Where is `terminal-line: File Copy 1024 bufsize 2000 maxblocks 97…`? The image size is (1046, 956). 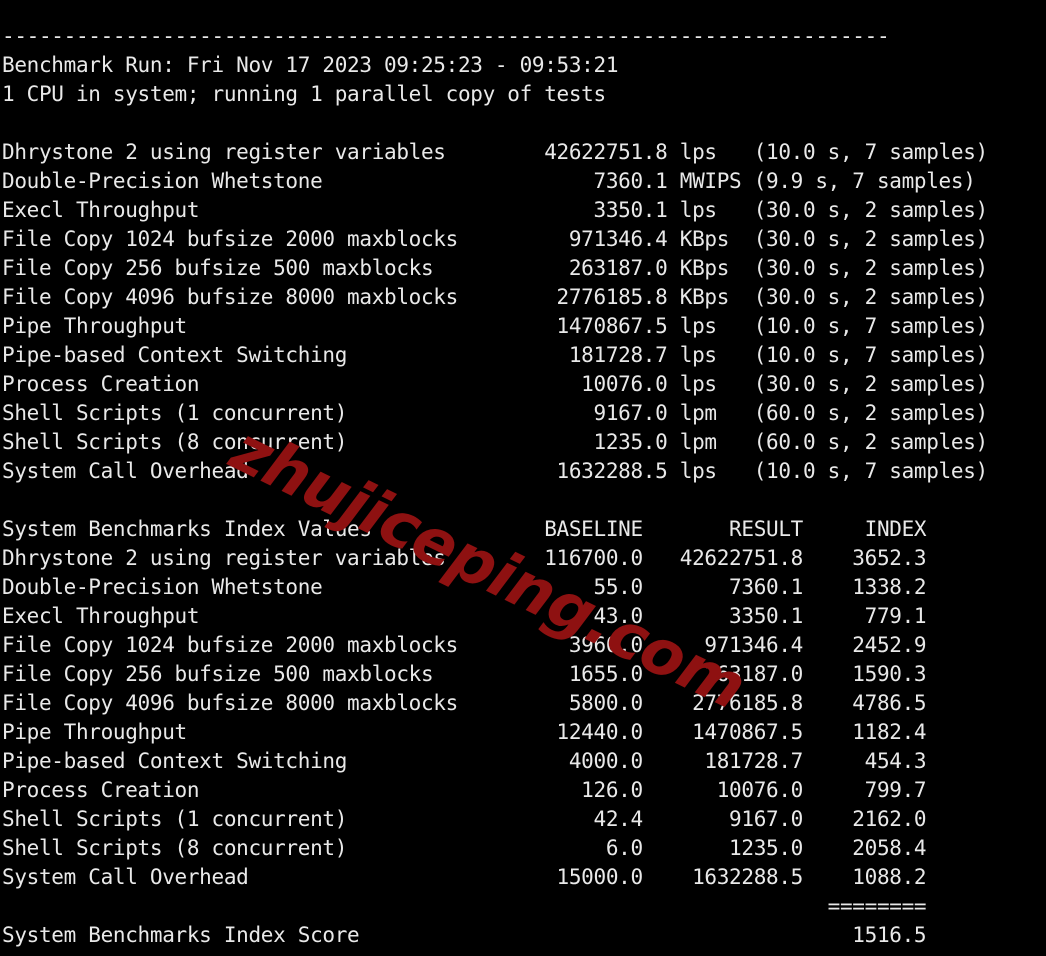 terminal-line: File Copy 1024 bufsize 2000 maxblocks 97… is located at coordinates (495, 239).